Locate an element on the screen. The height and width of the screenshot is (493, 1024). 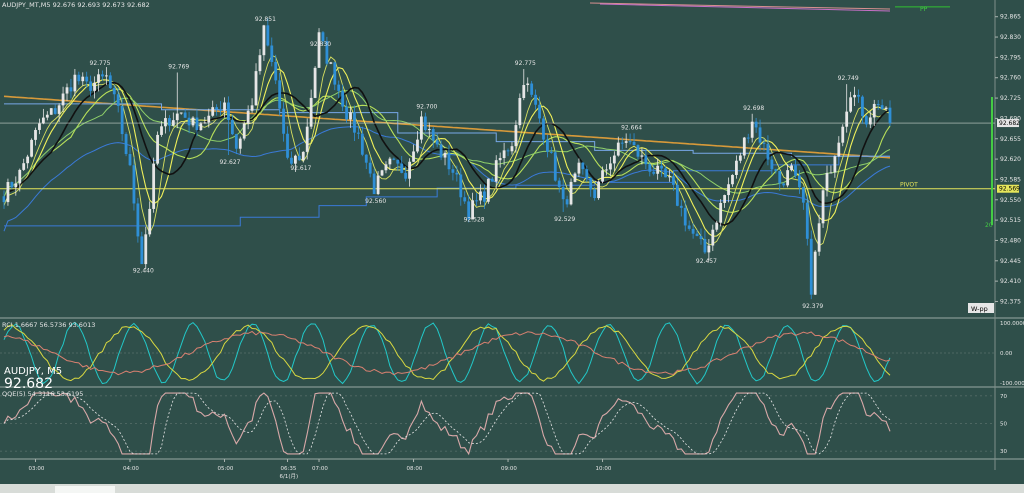
price-tick-label: 92.375 is located at coordinates (1010, 301).